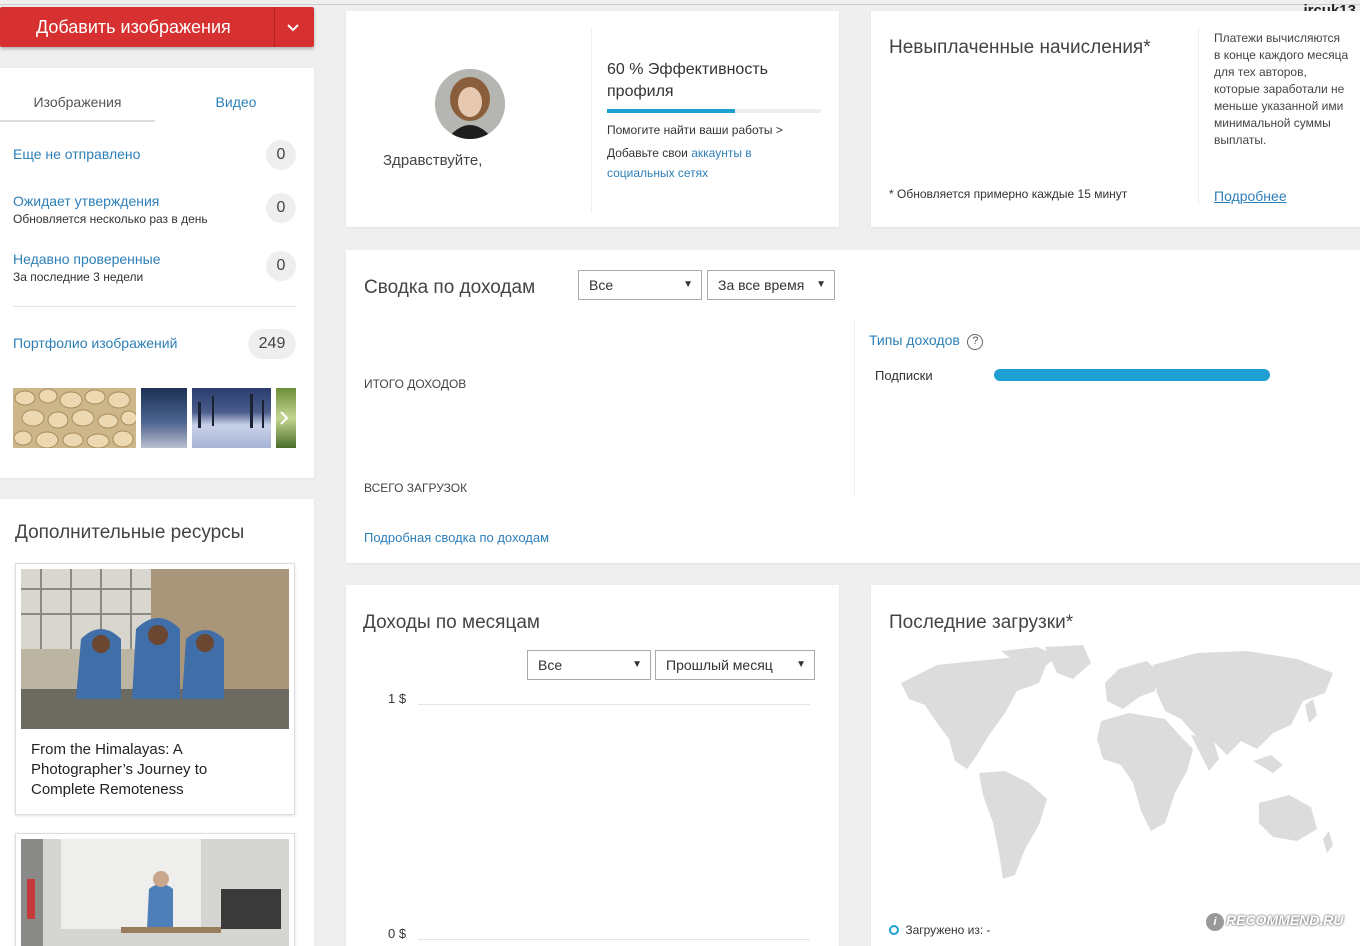 The height and width of the screenshot is (946, 1360). I want to click on status-label: Еще не отправлено, so click(77, 154).